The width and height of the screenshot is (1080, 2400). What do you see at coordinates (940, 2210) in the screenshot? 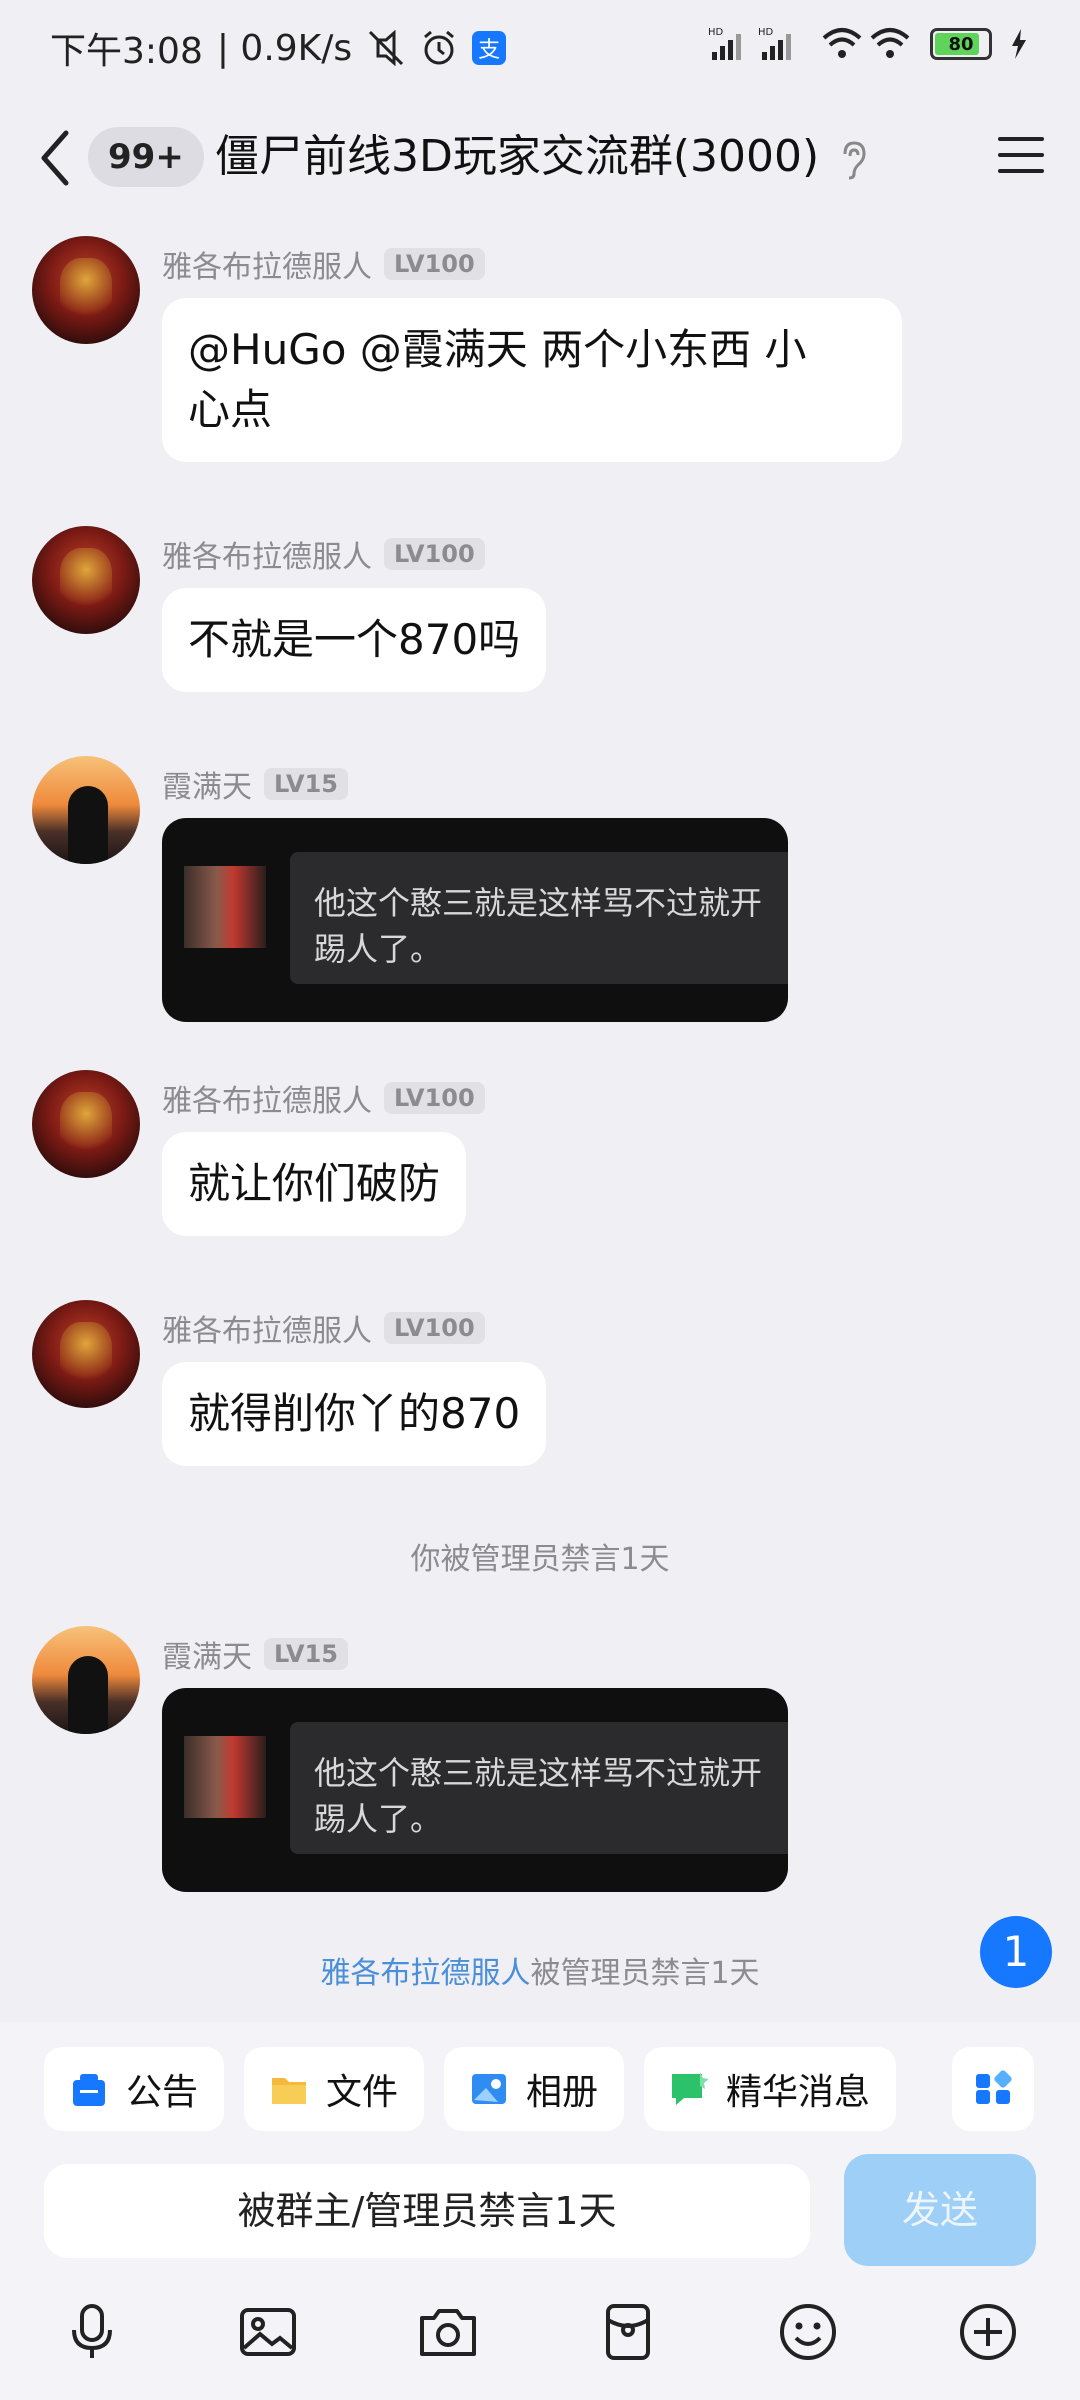
I see `send-button: 发送` at bounding box center [940, 2210].